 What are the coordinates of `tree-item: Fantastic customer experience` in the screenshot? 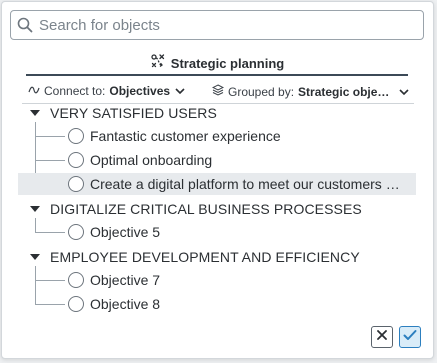 It's located at (217, 136).